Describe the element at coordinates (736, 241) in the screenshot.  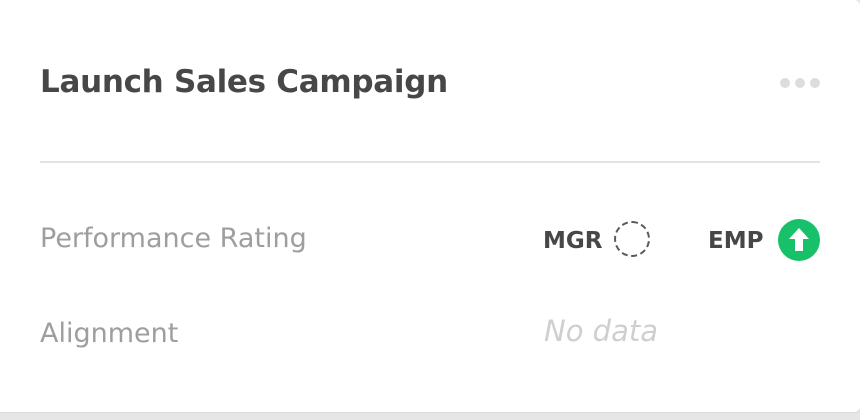
I see `emp-label: EMP` at that location.